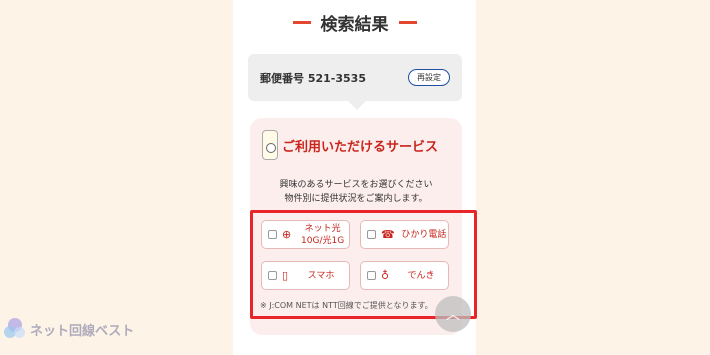 This screenshot has width=710, height=355. What do you see at coordinates (285, 275) in the screenshot?
I see `smartphone-icon: ▯` at bounding box center [285, 275].